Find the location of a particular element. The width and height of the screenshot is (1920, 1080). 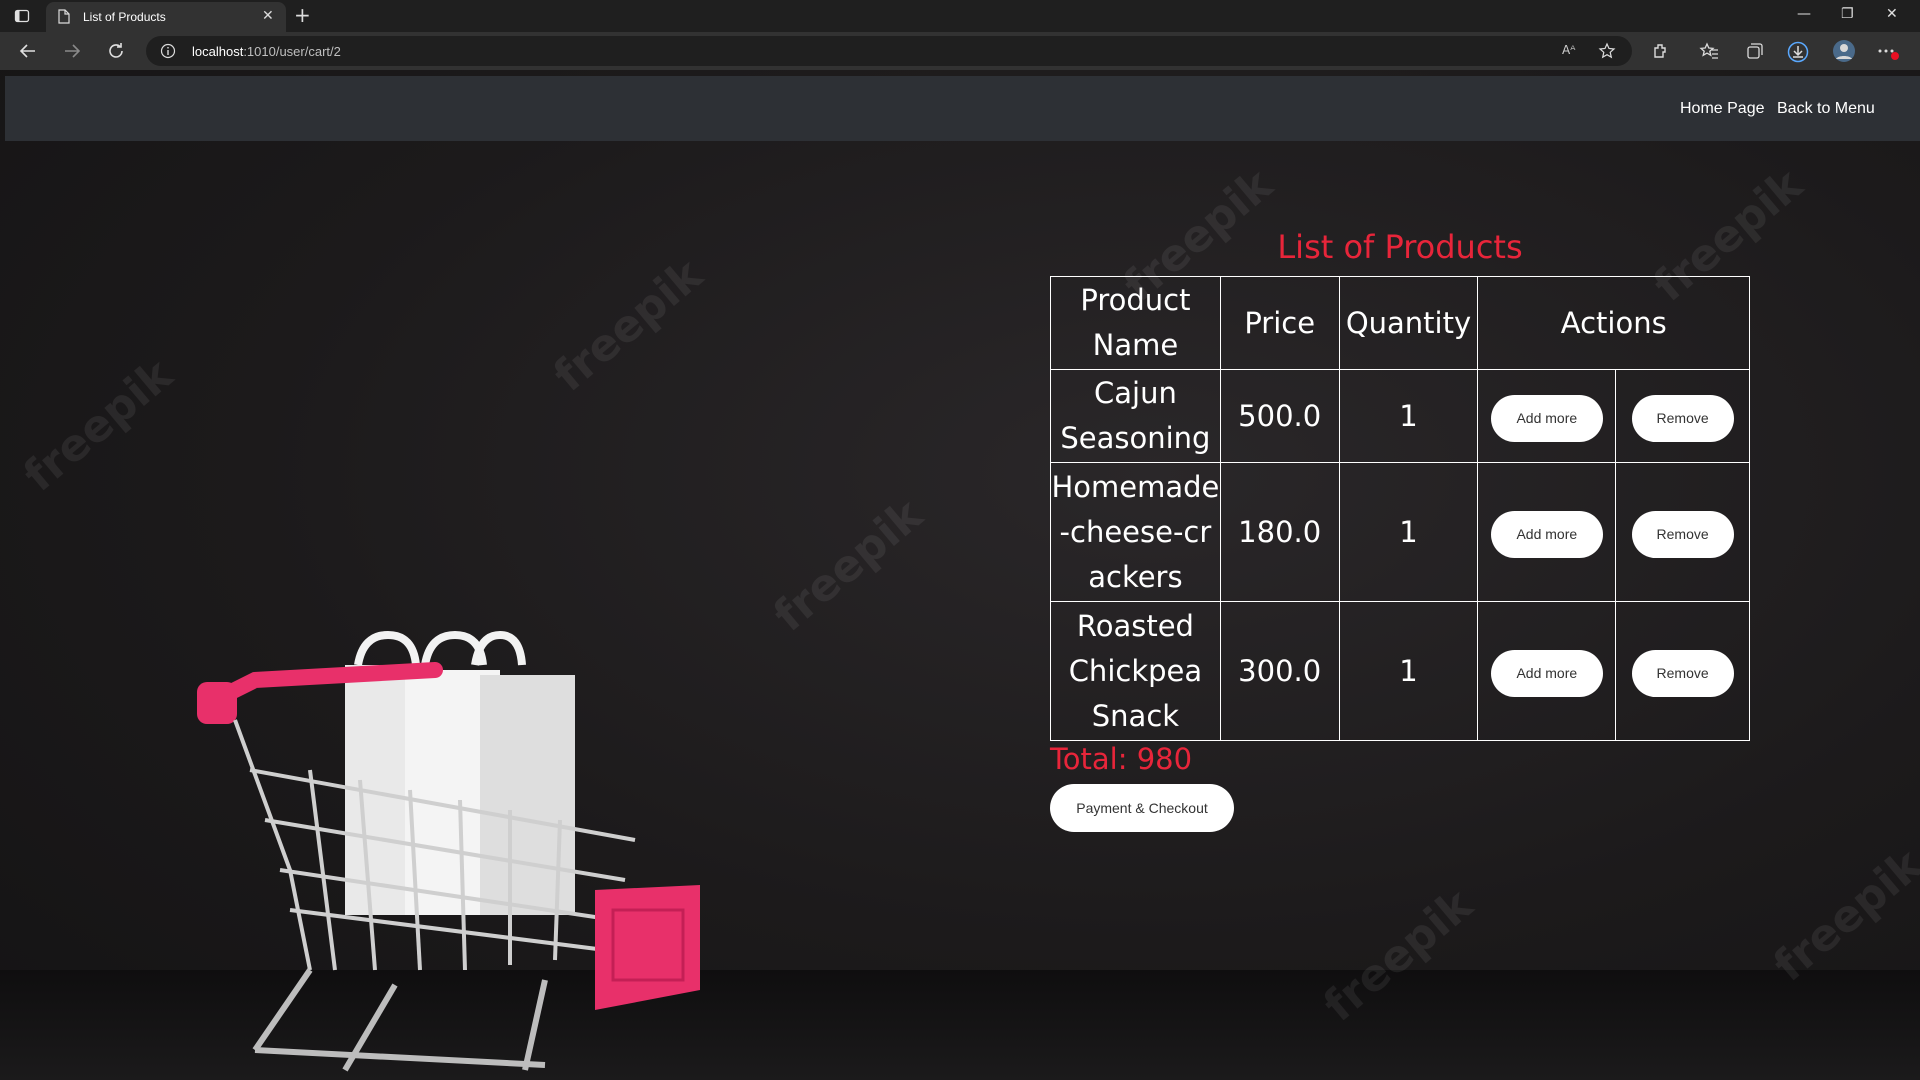

tab-actions-icon is located at coordinates (22, 16).